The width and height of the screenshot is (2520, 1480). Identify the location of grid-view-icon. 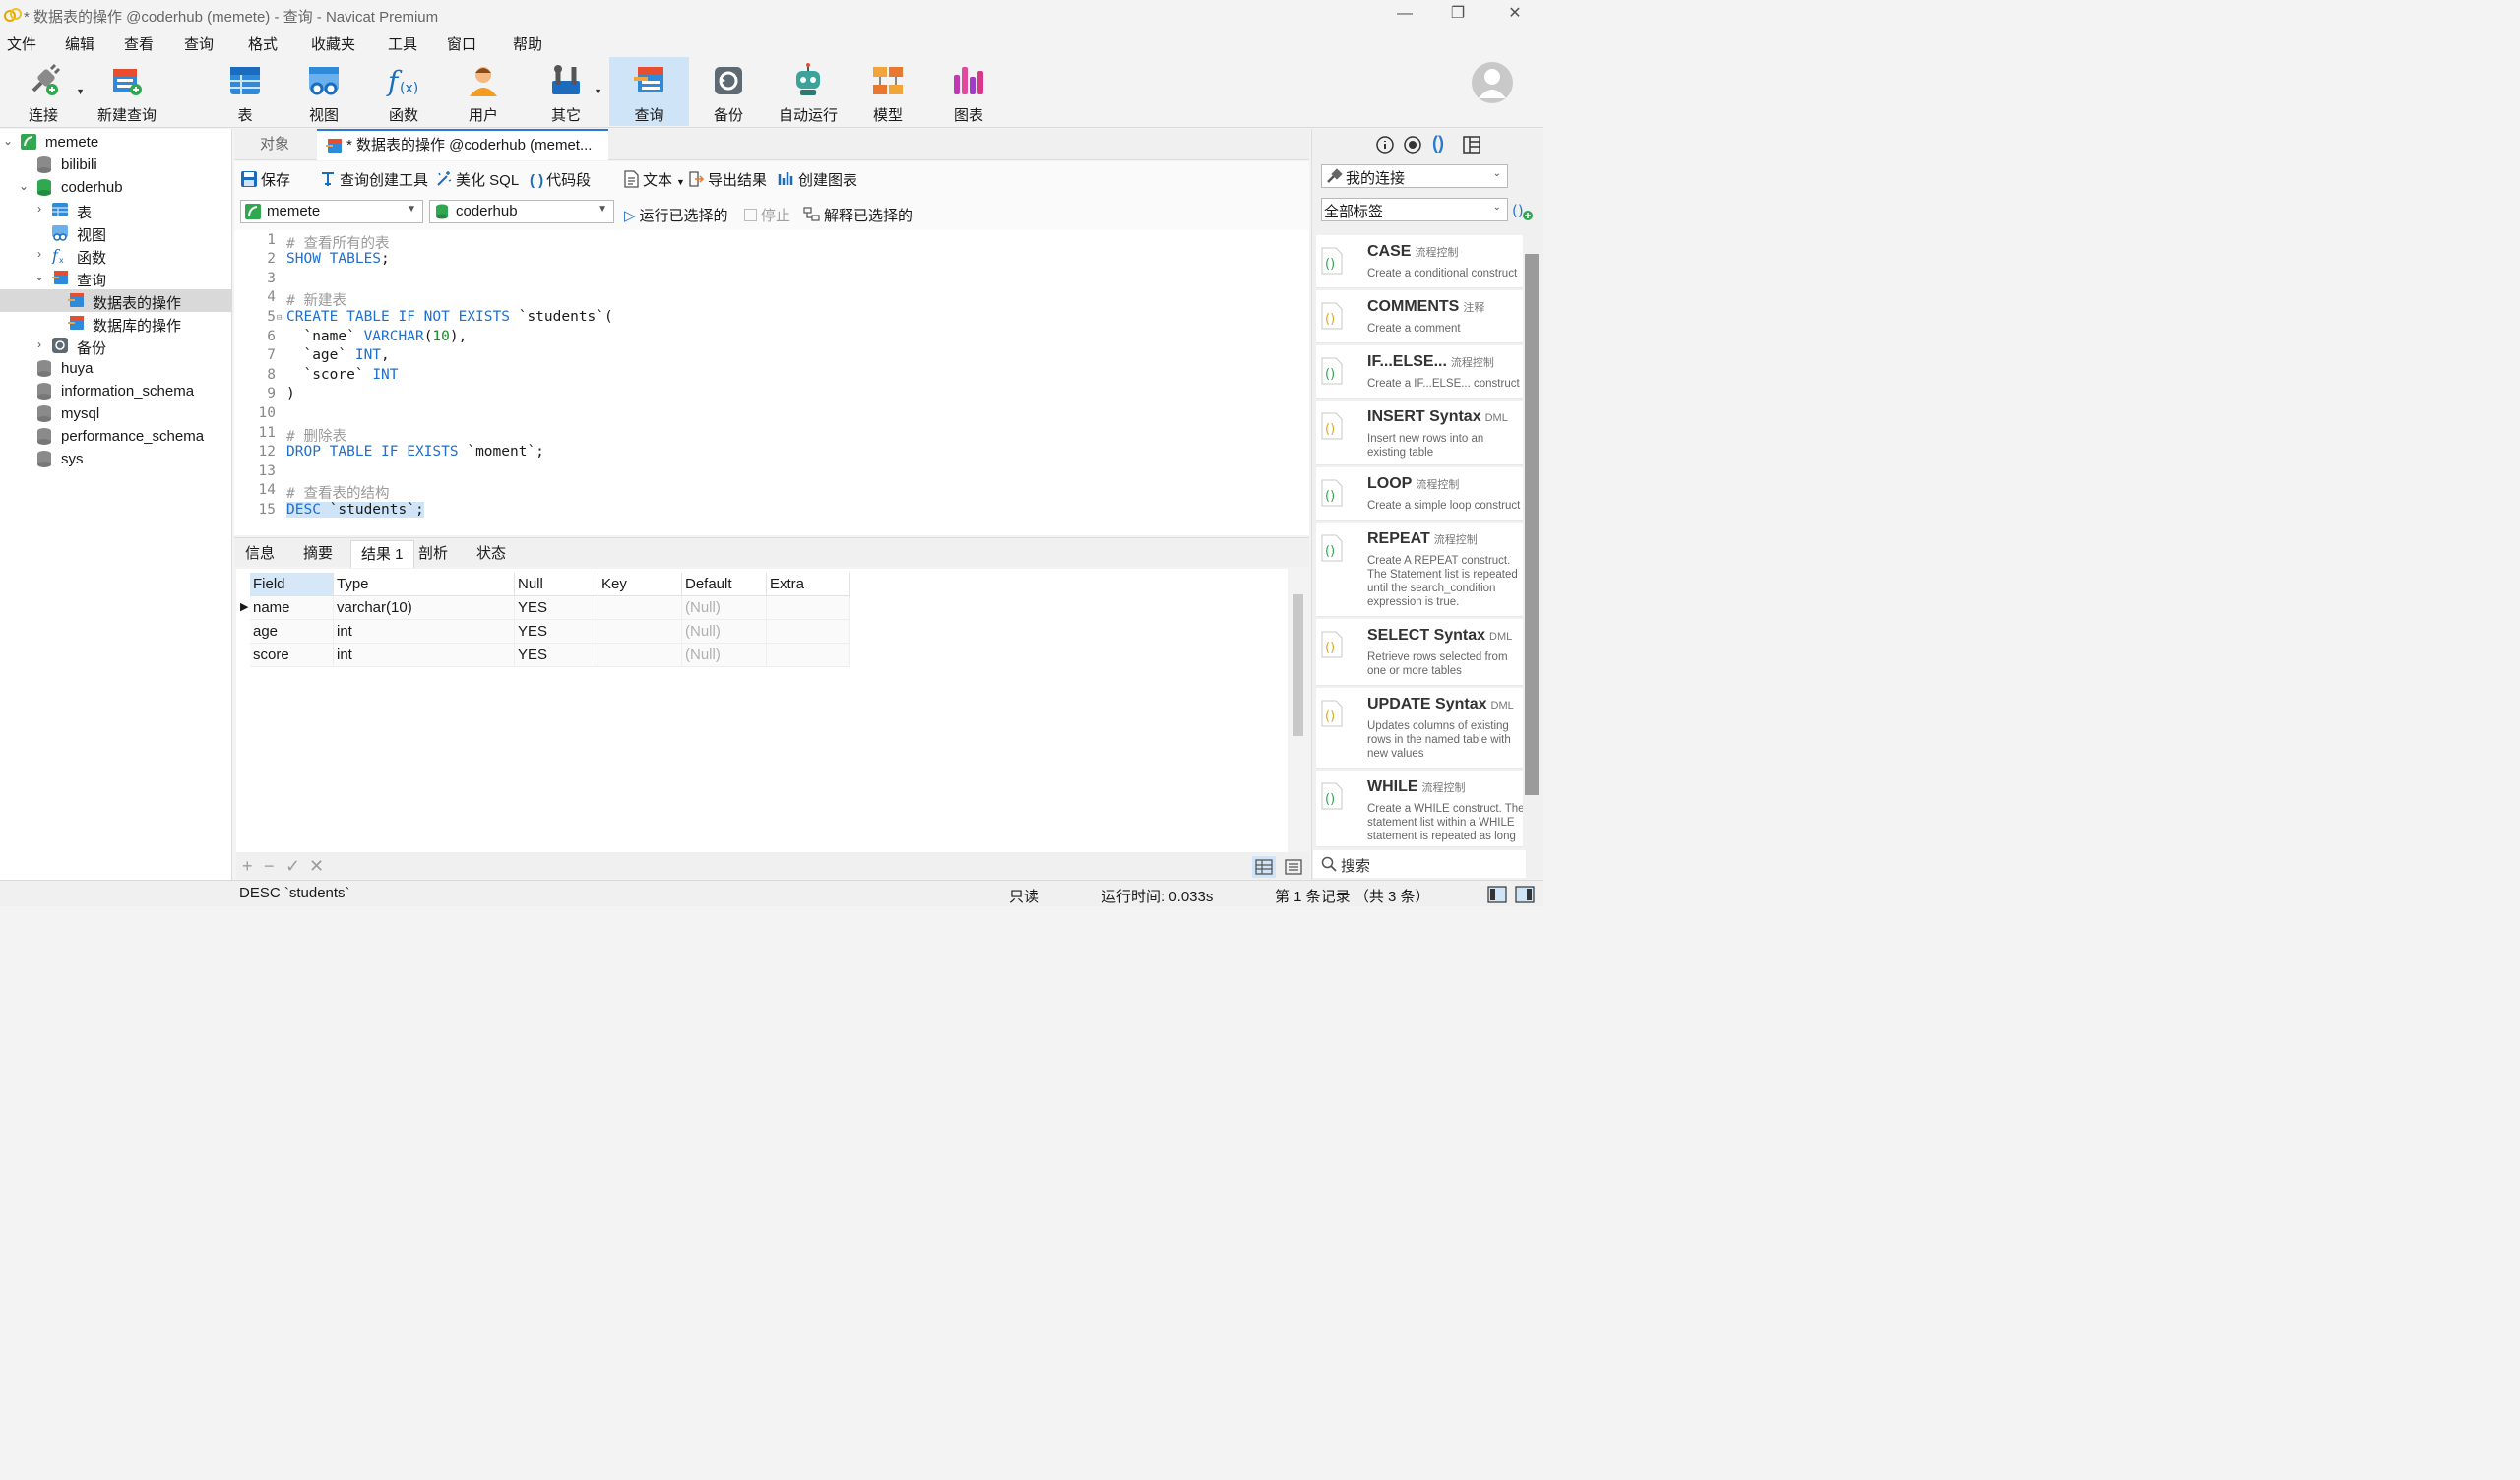
(1264, 867).